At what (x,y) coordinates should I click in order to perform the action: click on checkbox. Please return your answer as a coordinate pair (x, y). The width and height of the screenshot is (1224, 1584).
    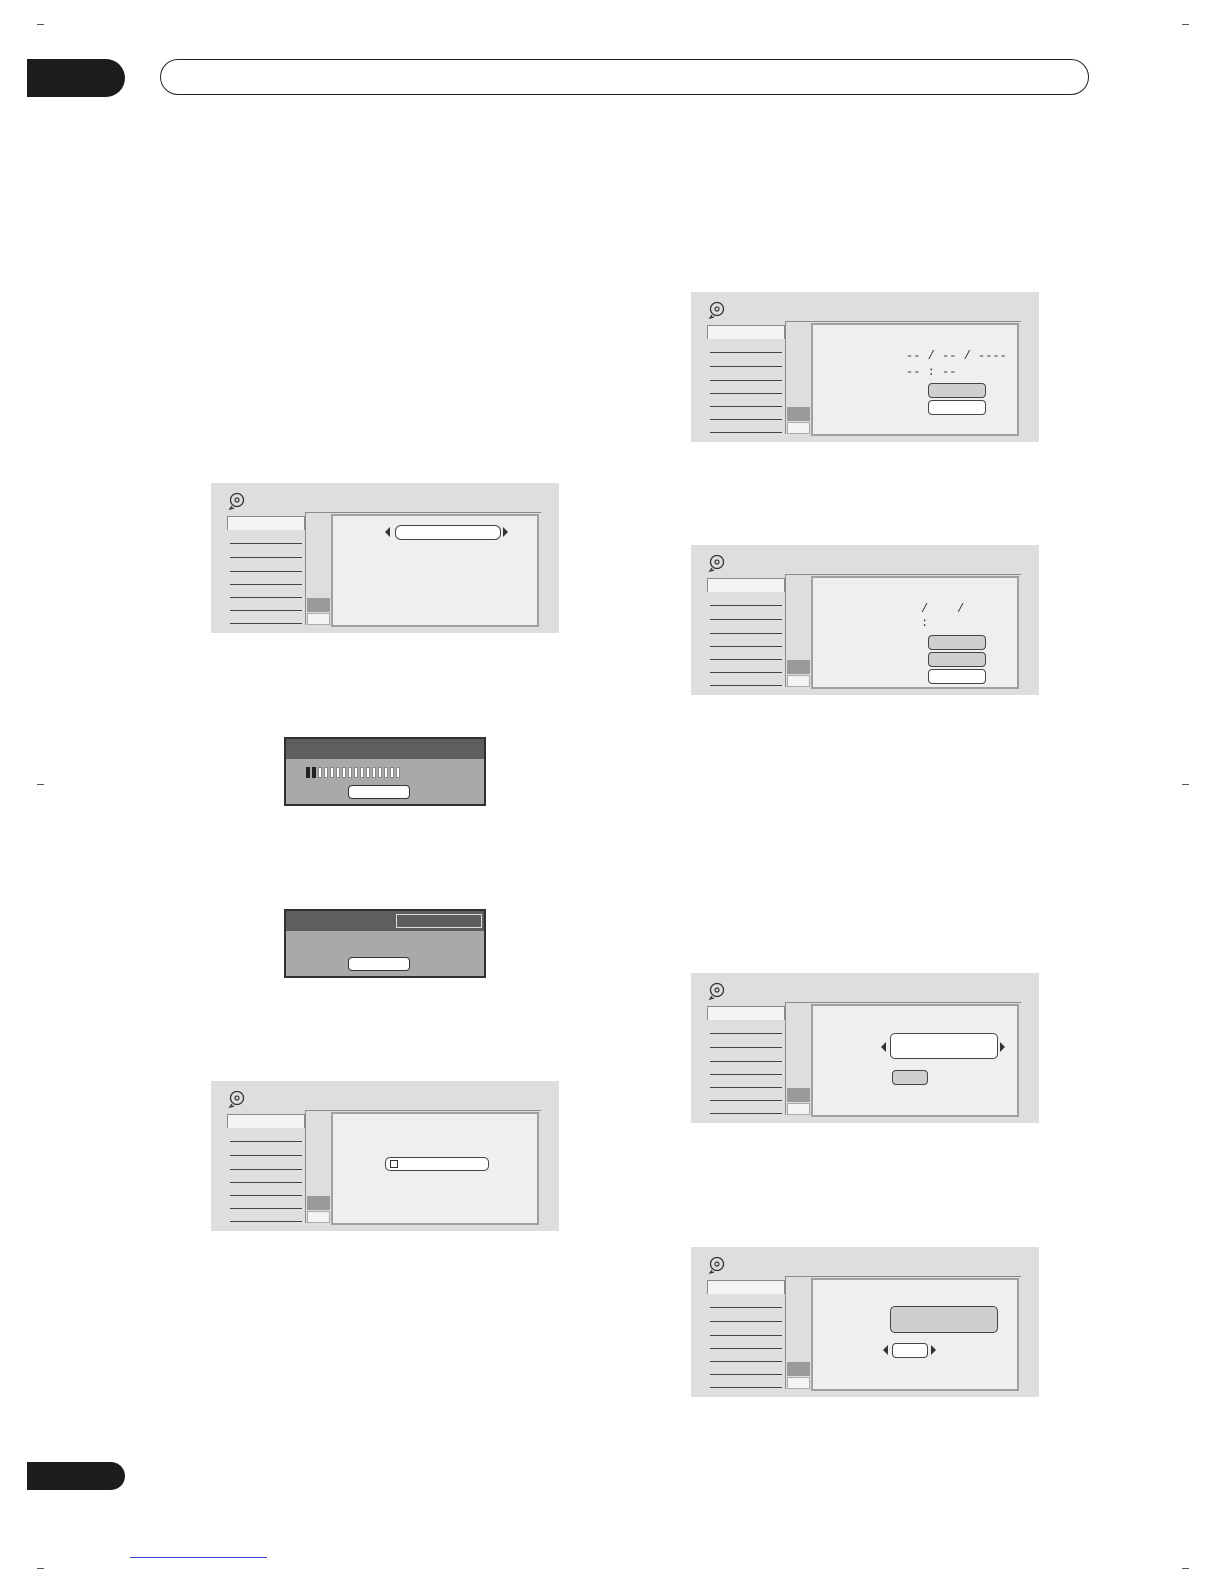
    Looking at the image, I should click on (394, 1164).